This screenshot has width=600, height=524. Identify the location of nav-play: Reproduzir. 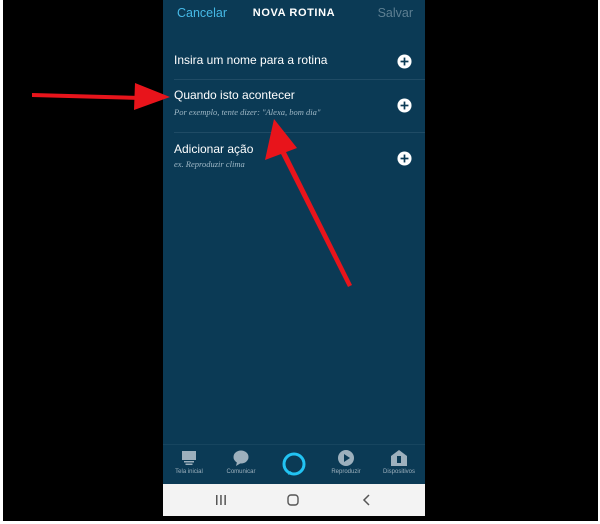
(346, 462).